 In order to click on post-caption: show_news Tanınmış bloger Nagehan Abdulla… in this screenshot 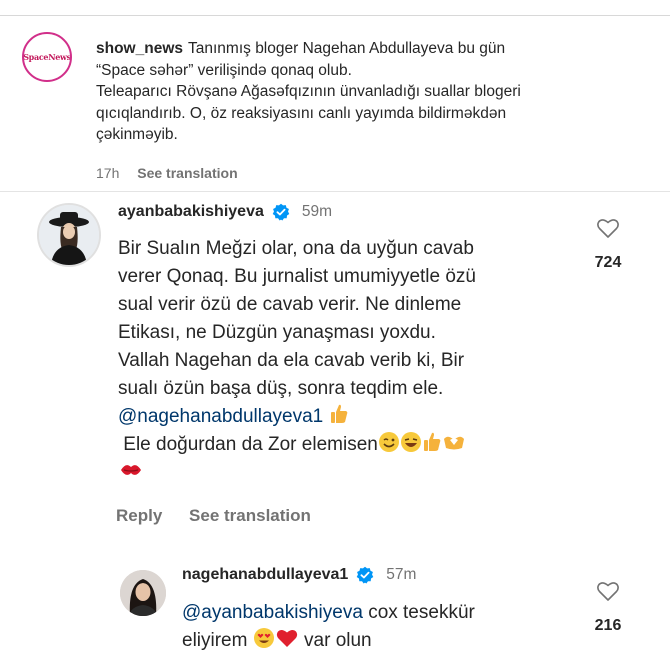, I will do `click(351, 92)`.